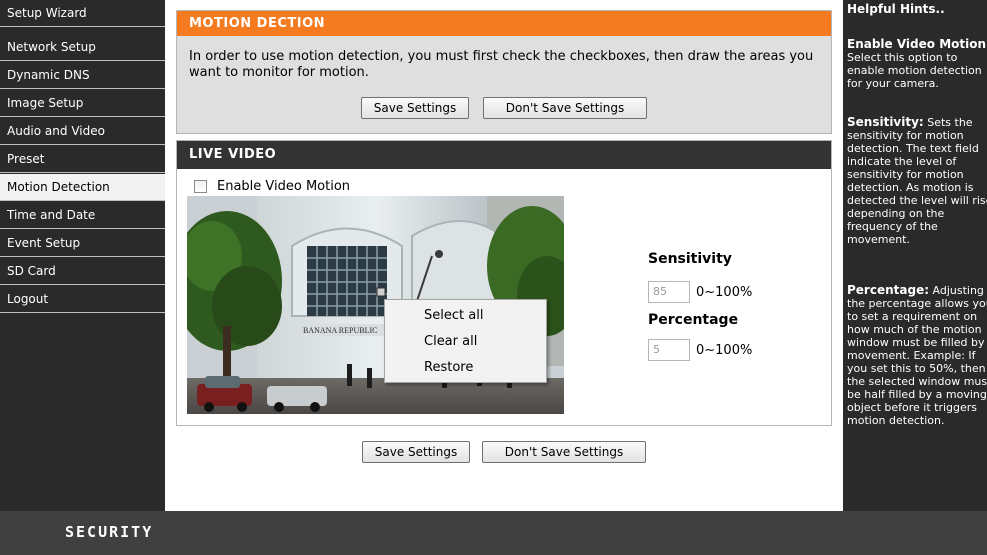 Image resolution: width=987 pixels, height=555 pixels. I want to click on hint-sensitivity-heading: Sensitivity:, so click(885, 122).